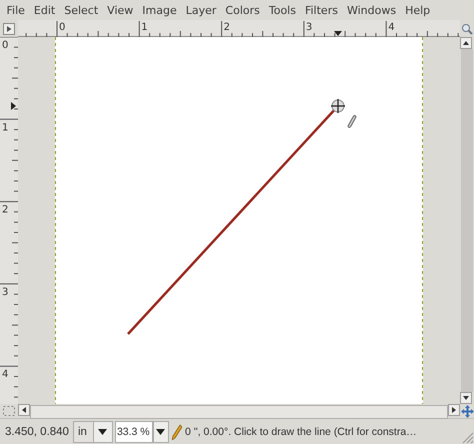  What do you see at coordinates (239, 412) in the screenshot?
I see `horizontal-scrollbar` at bounding box center [239, 412].